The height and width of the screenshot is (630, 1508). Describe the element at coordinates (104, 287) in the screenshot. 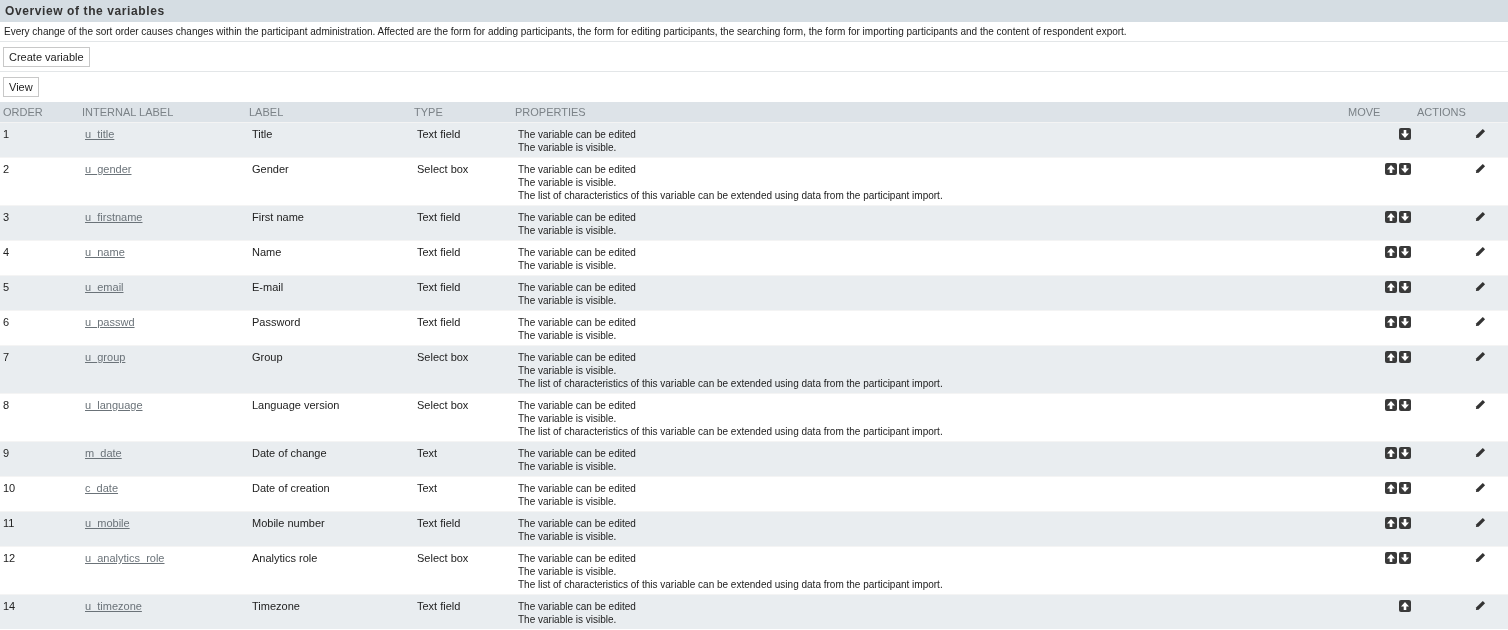

I see `internal-label-link: u_email` at that location.